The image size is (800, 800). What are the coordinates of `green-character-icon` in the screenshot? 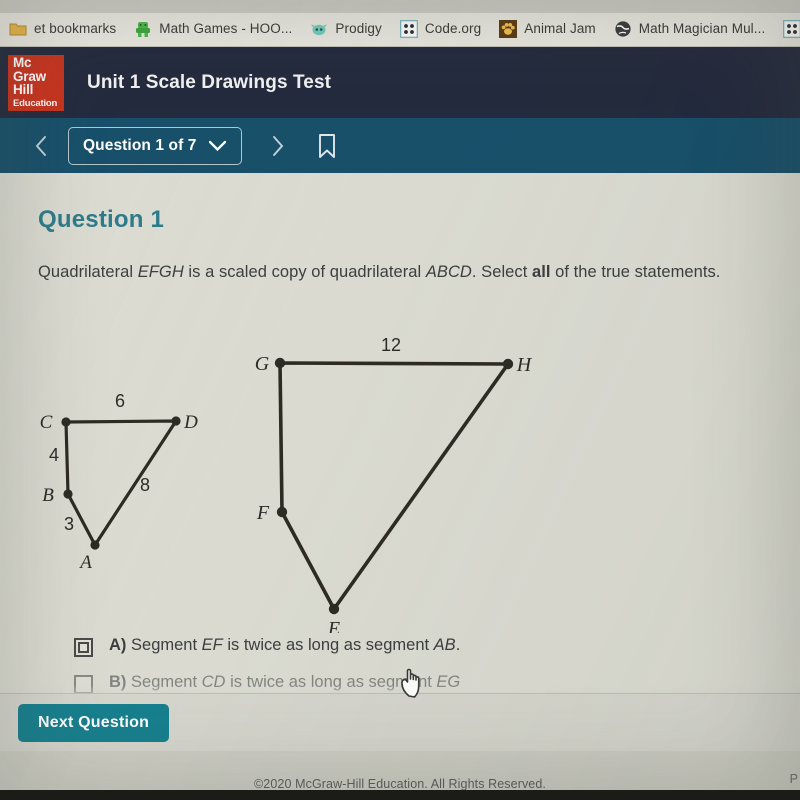 It's located at (143, 29).